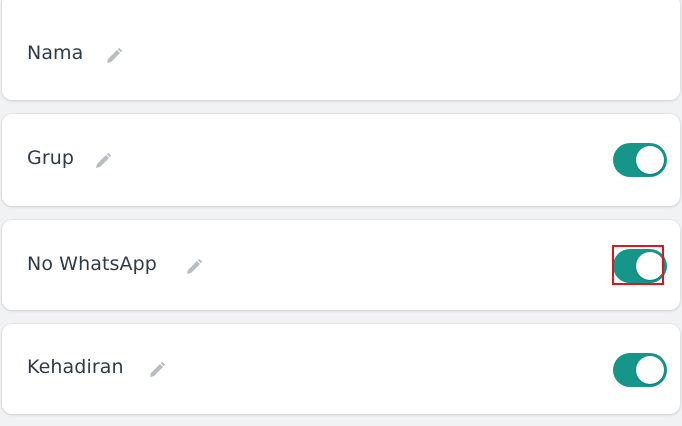  I want to click on field-label-no-whatsapp: No WhatsApp, so click(92, 264).